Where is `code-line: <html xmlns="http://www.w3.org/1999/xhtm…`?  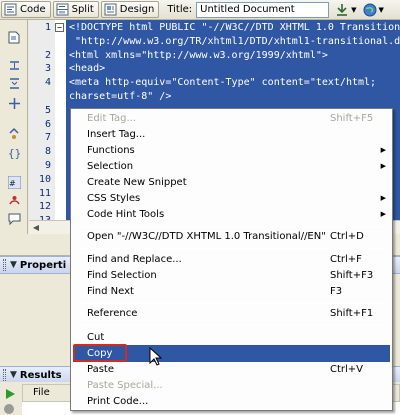 code-line: <html xmlns="http://www.w3.org/1999/xhtm… is located at coordinates (198, 55).